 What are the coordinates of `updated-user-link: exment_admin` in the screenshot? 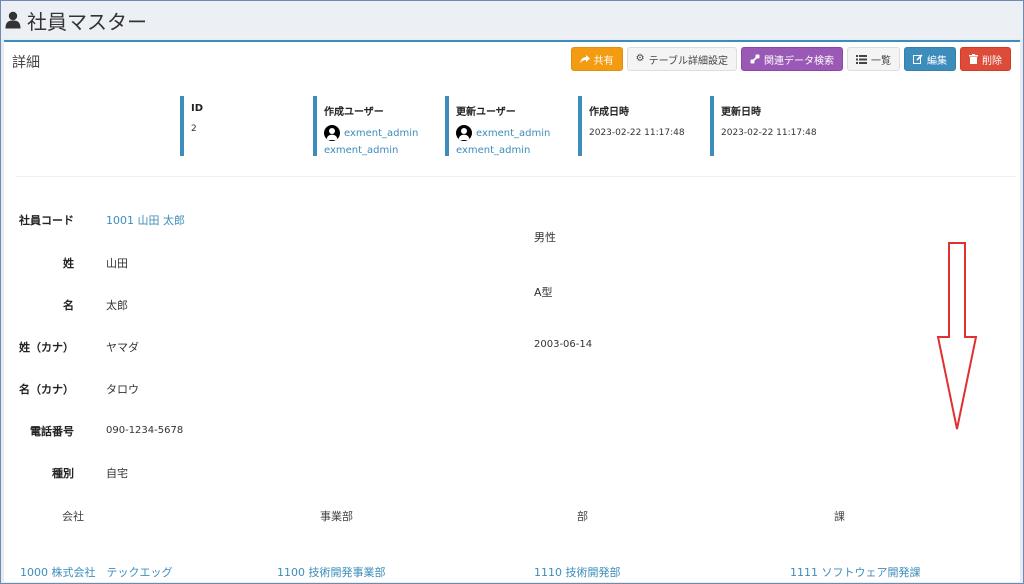 It's located at (510, 133).